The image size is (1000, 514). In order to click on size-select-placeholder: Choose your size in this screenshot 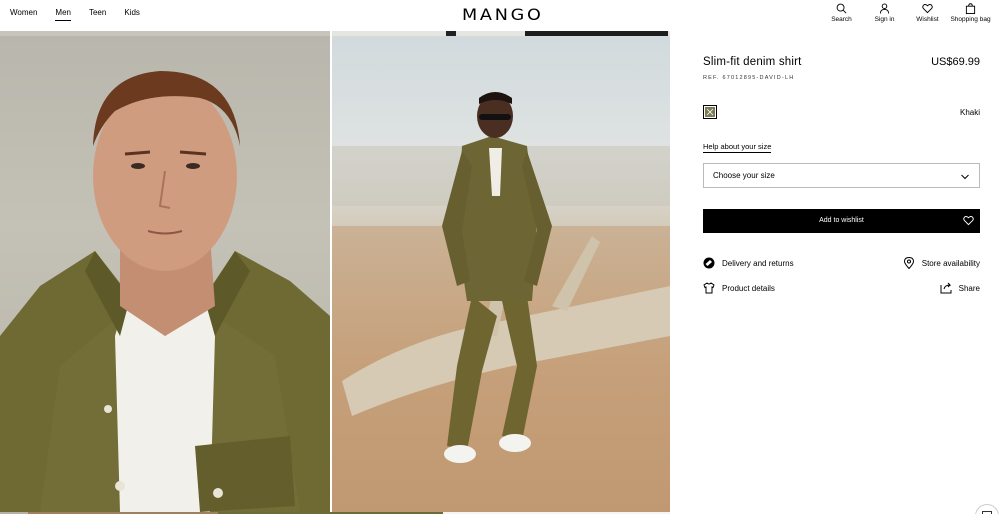, I will do `click(744, 175)`.